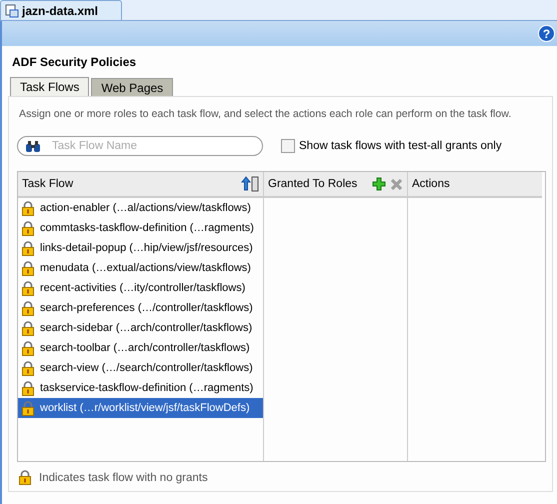 This screenshot has width=557, height=504. I want to click on search-field: Task Flow Name, so click(140, 146).